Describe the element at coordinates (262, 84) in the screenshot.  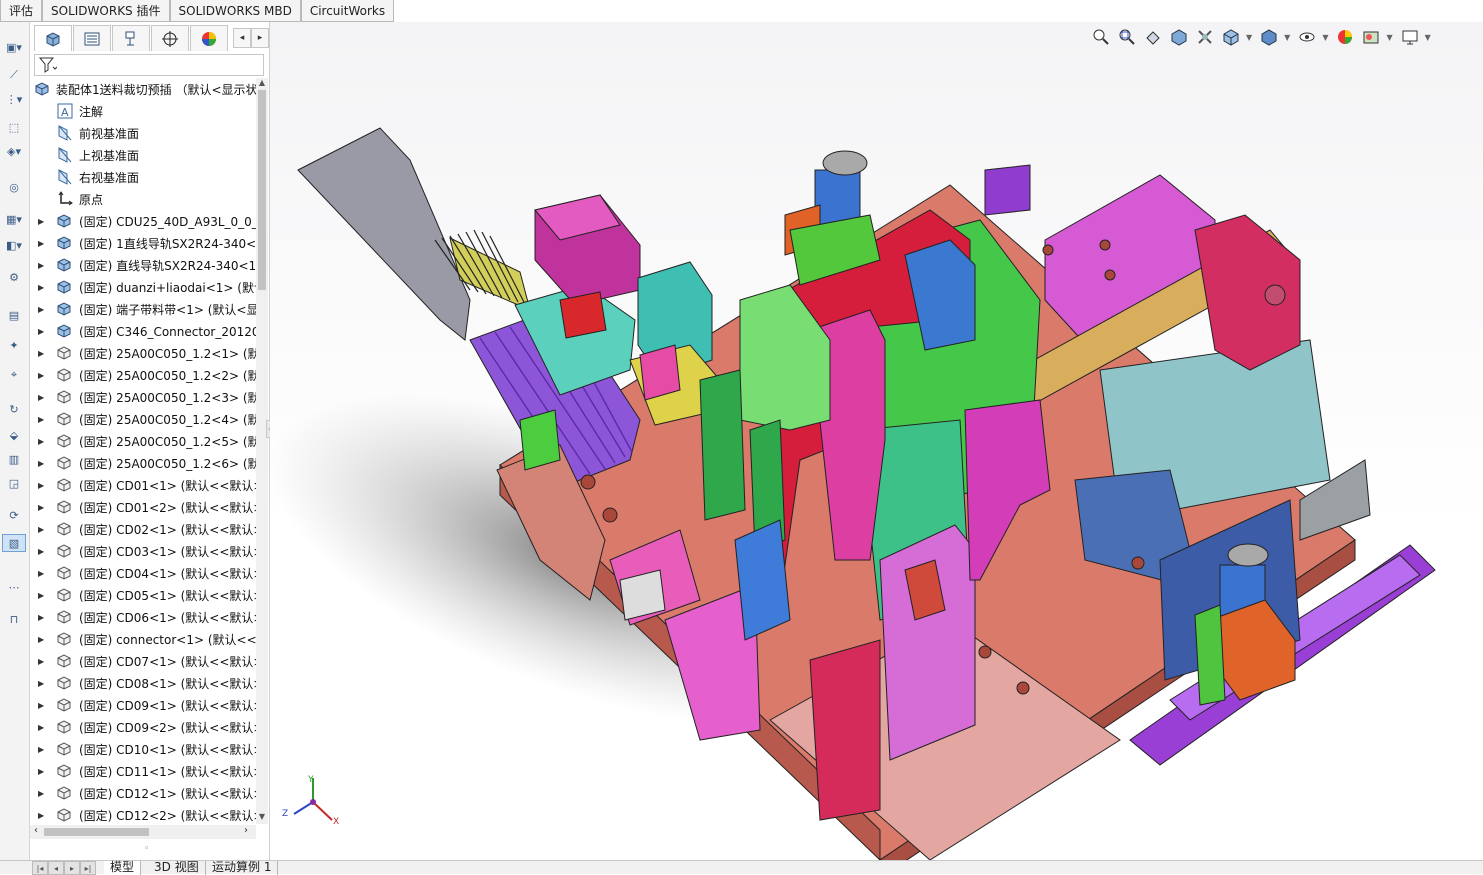
I see `scroll-up-icon: ▲` at that location.